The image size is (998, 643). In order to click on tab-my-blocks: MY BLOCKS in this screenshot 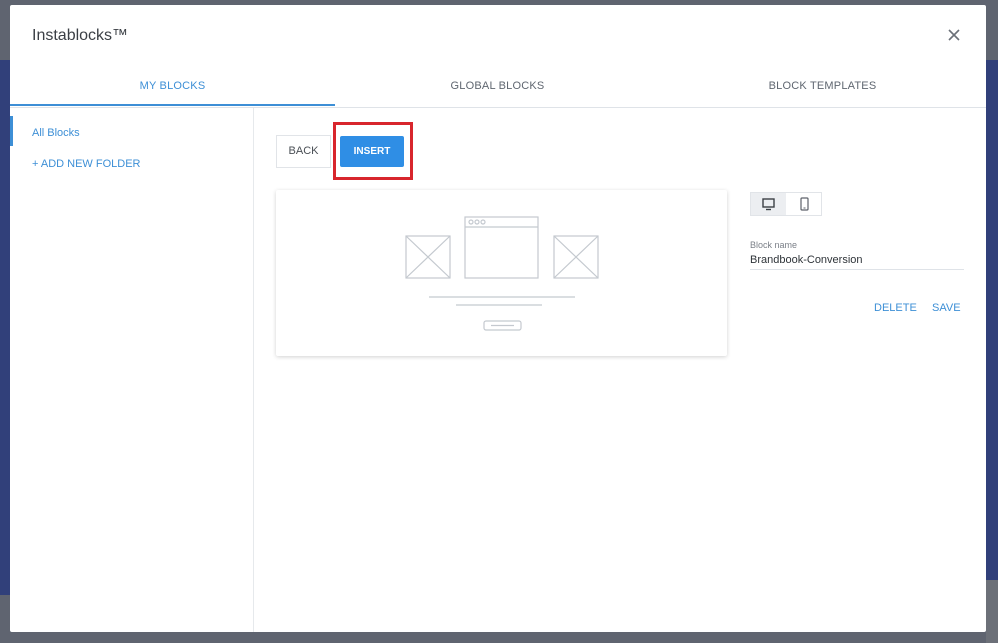, I will do `click(172, 88)`.